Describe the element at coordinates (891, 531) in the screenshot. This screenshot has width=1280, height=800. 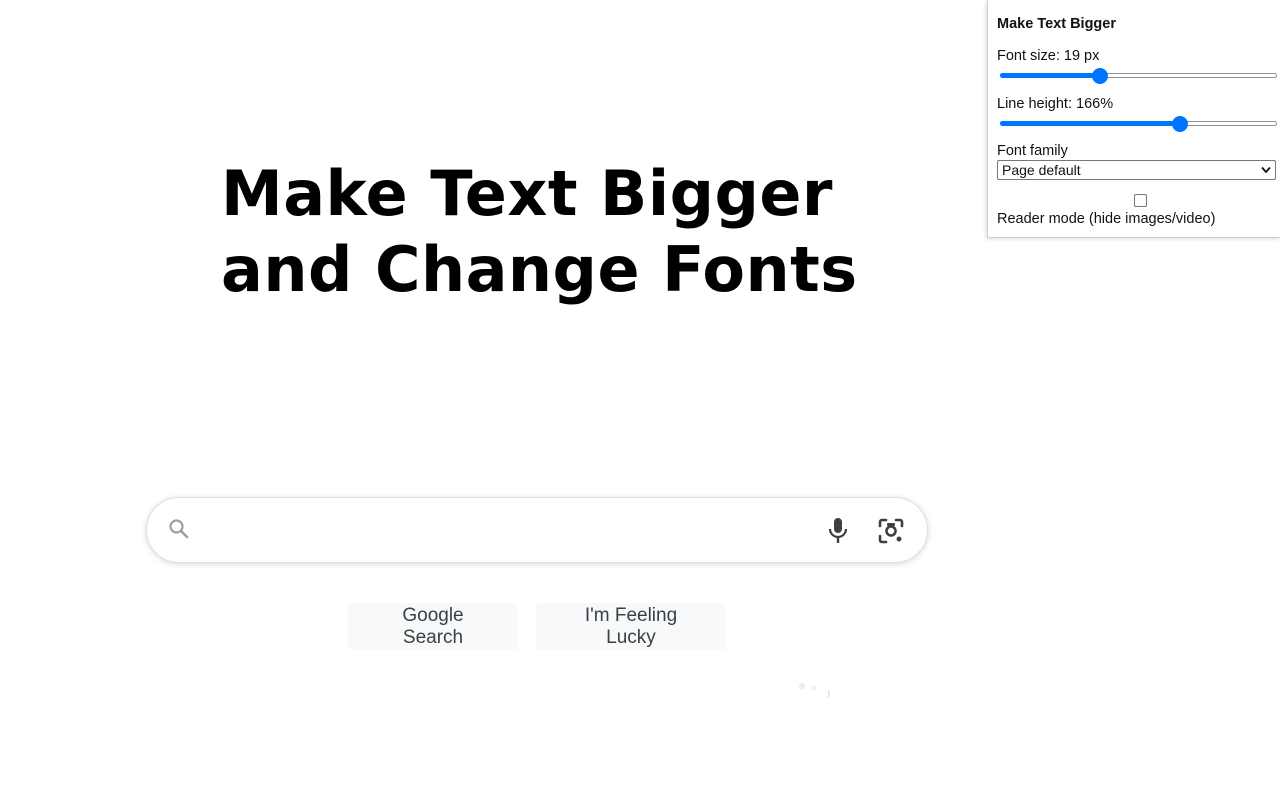
I see `camera-search-icon` at that location.